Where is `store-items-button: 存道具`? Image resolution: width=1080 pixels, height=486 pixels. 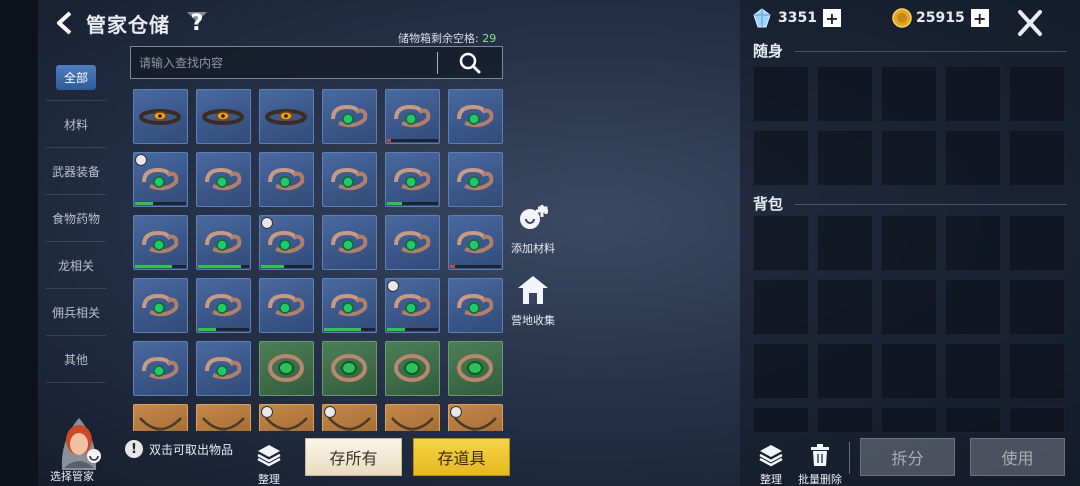 store-items-button: 存道具 is located at coordinates (461, 457).